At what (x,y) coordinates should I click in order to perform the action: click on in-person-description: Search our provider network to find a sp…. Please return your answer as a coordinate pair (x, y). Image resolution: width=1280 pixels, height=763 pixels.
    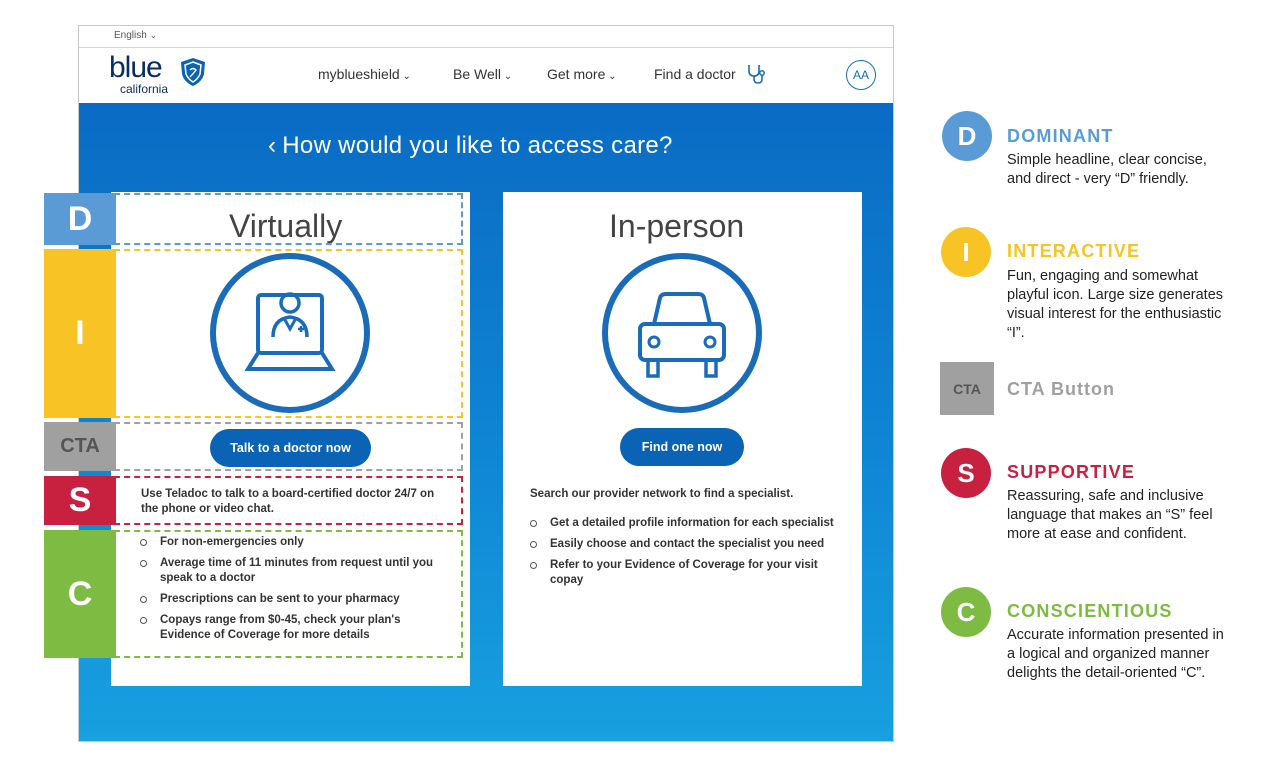
    Looking at the image, I should click on (662, 494).